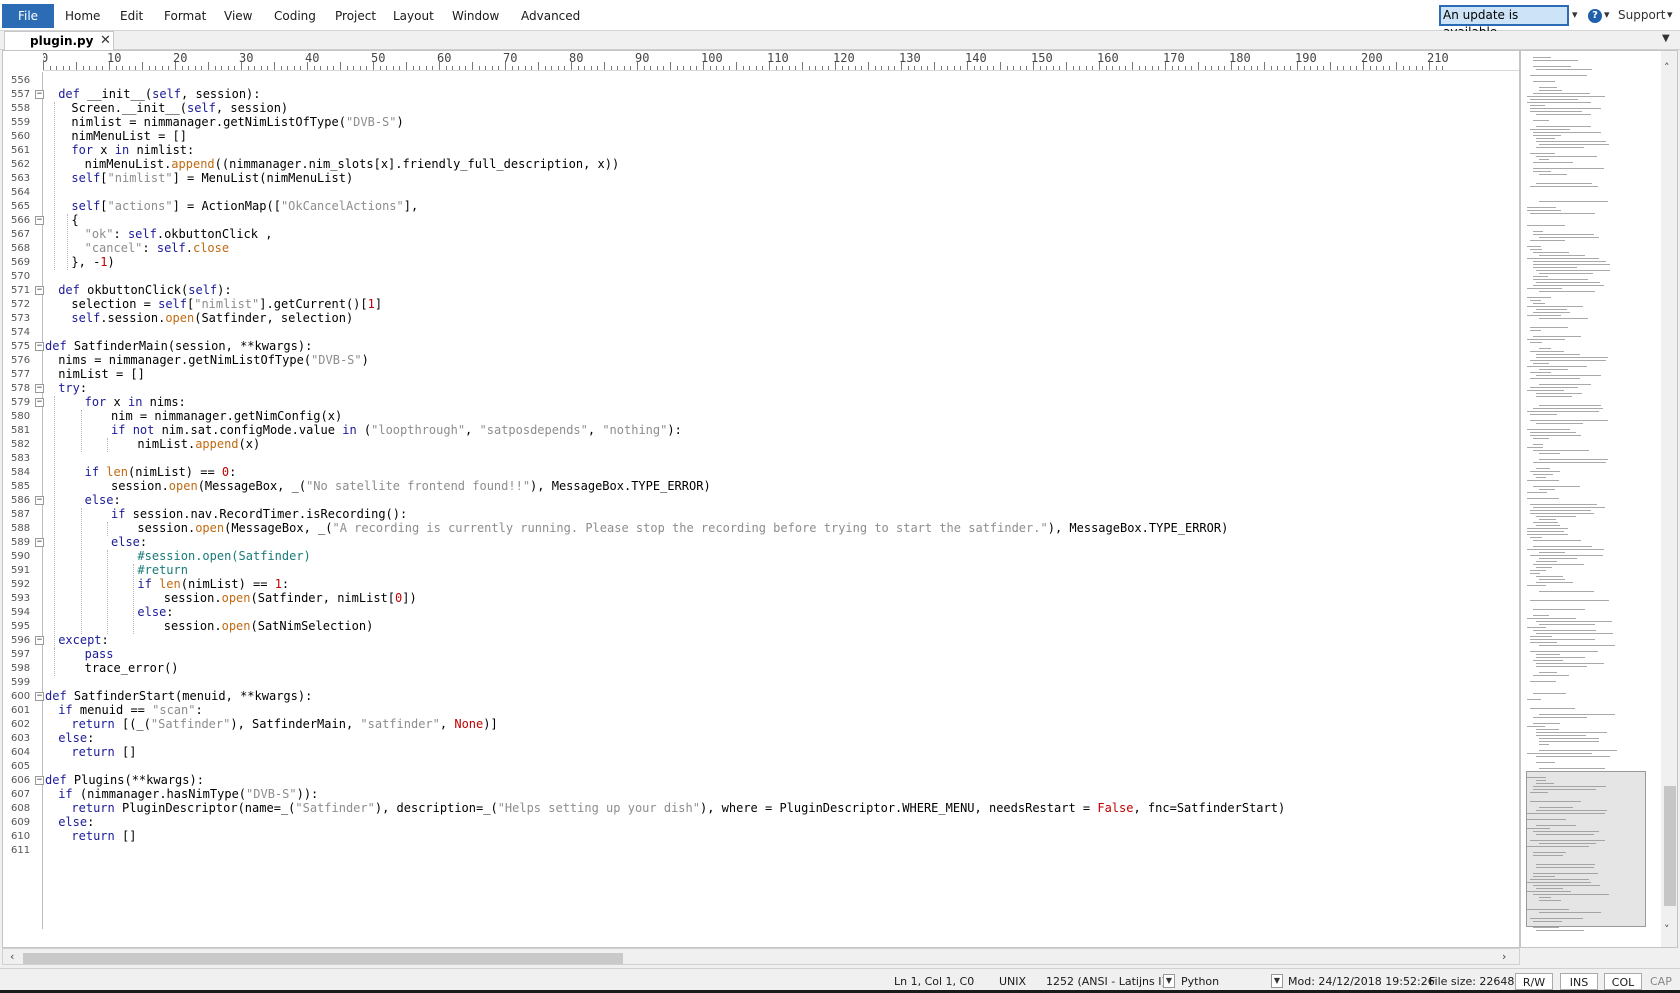  Describe the element at coordinates (1169, 981) in the screenshot. I see `encoding-dropdown-icon: ▼` at that location.